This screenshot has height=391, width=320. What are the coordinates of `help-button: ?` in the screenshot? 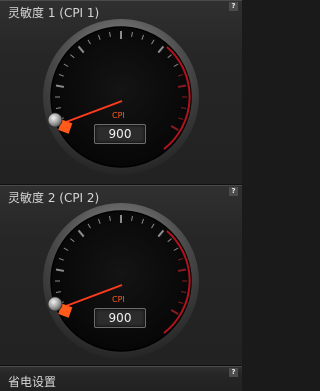 It's located at (233, 372).